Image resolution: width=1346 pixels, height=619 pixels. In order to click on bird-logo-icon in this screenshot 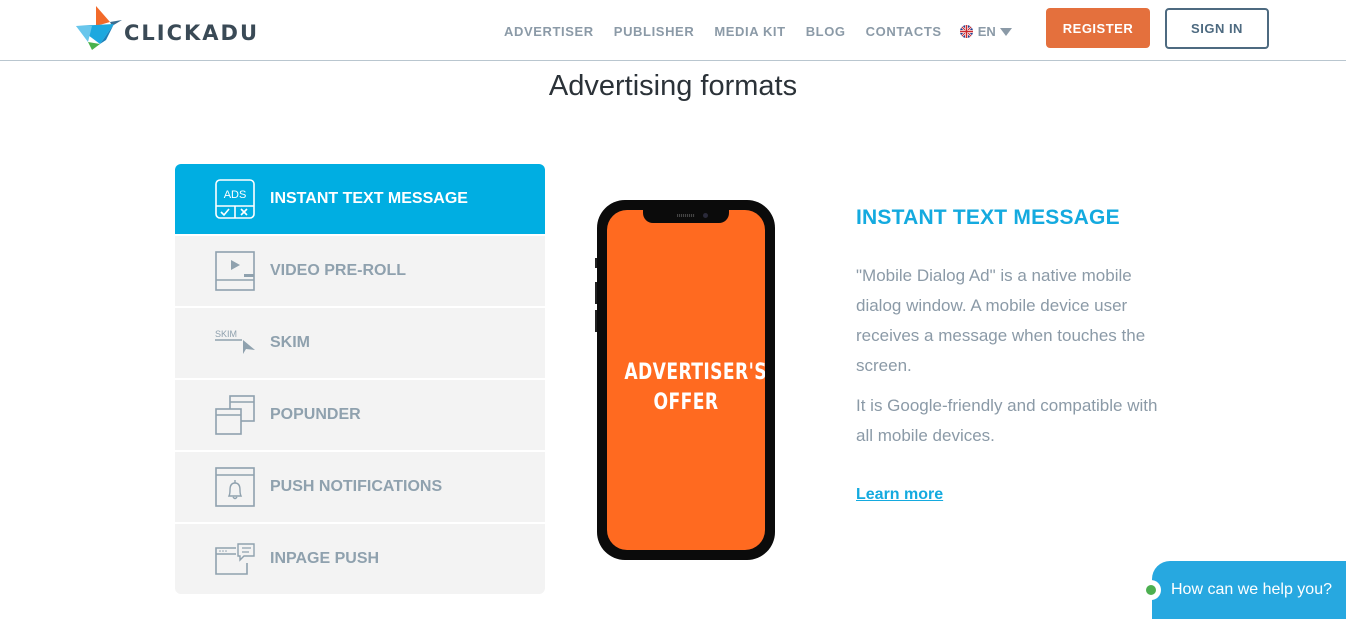, I will do `click(99, 28)`.